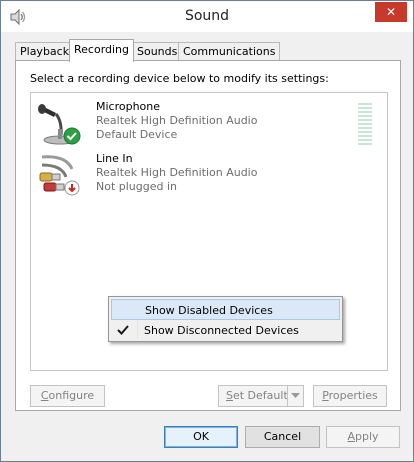 The height and width of the screenshot is (462, 414). I want to click on configure-label: onfigure, so click(71, 395).